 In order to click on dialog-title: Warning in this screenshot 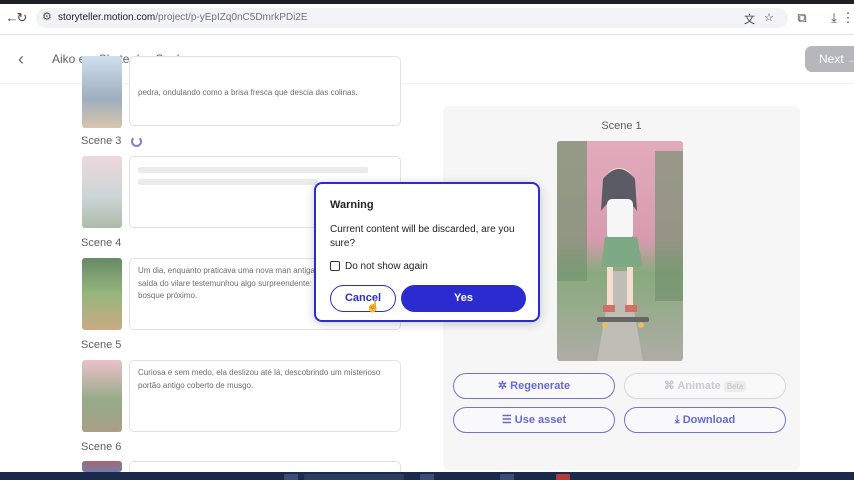, I will do `click(352, 205)`.